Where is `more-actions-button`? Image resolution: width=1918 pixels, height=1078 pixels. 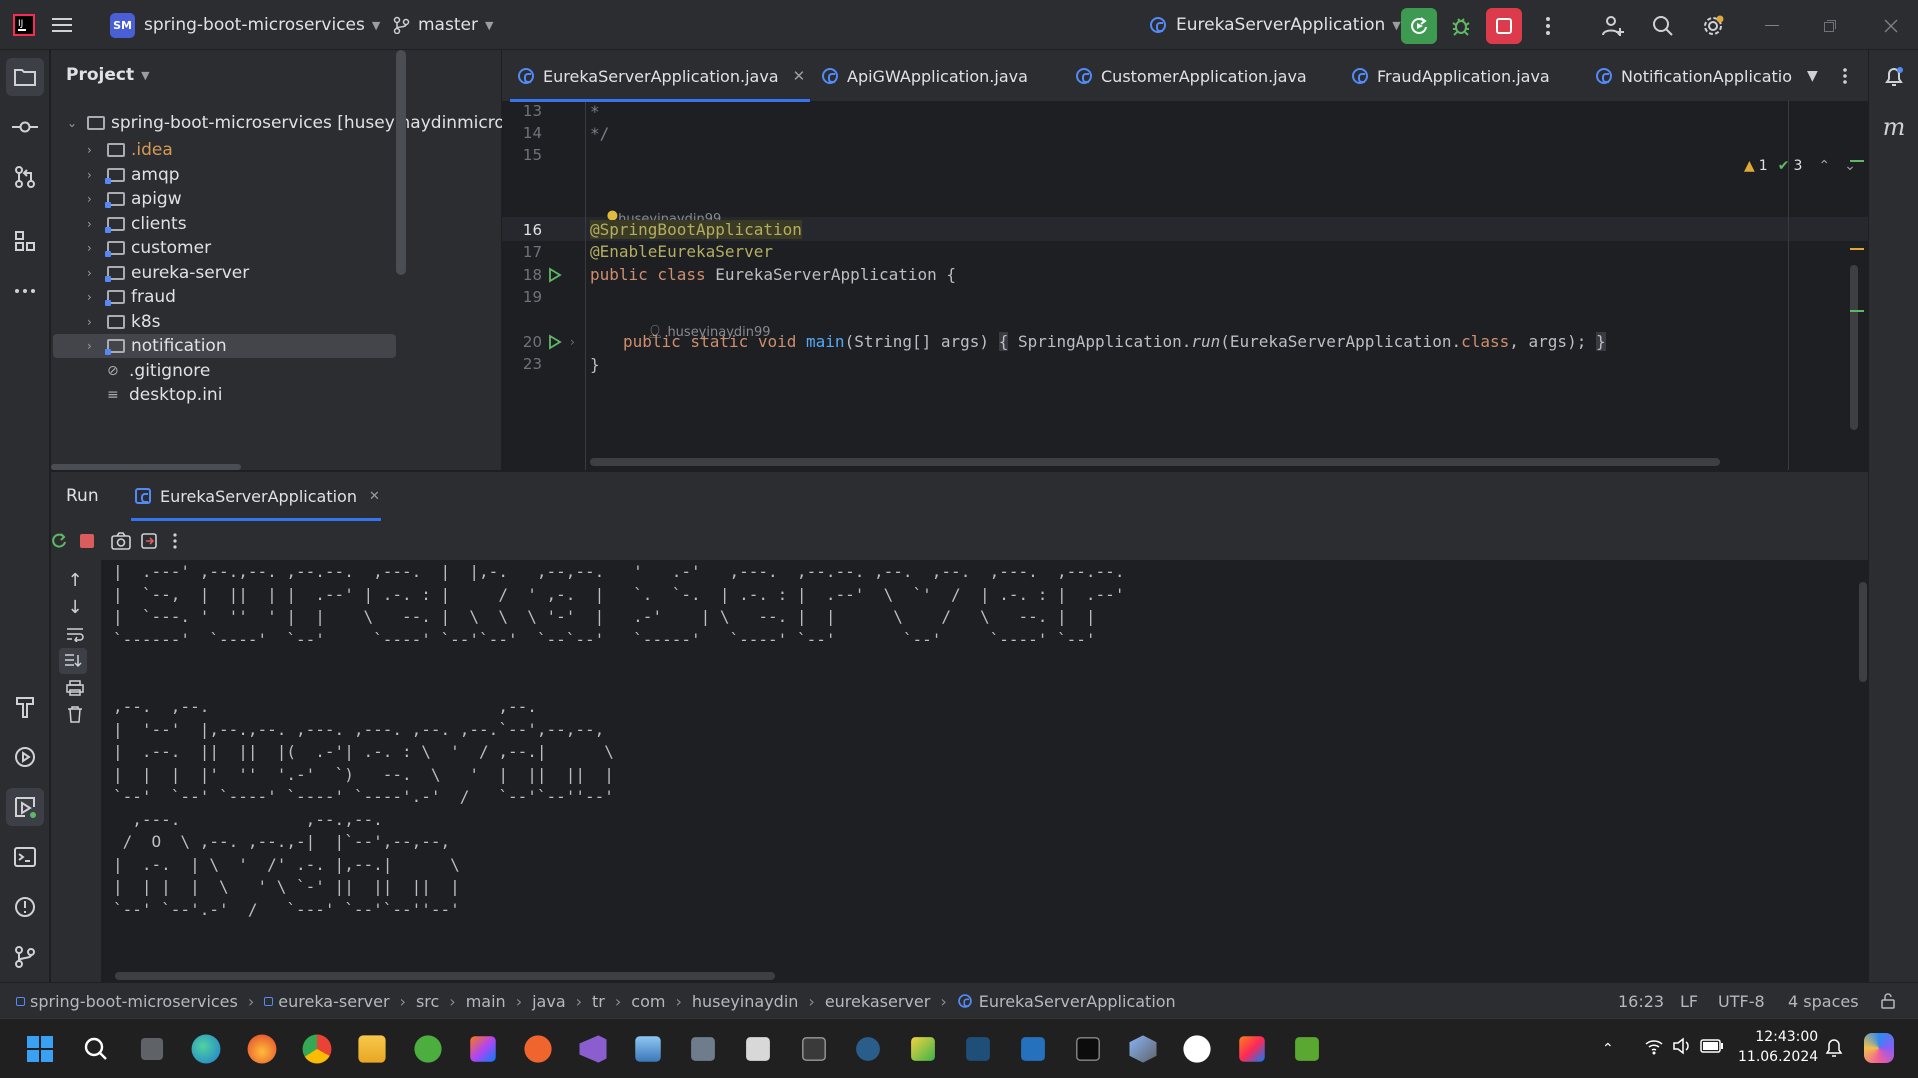
more-actions-button is located at coordinates (1548, 26).